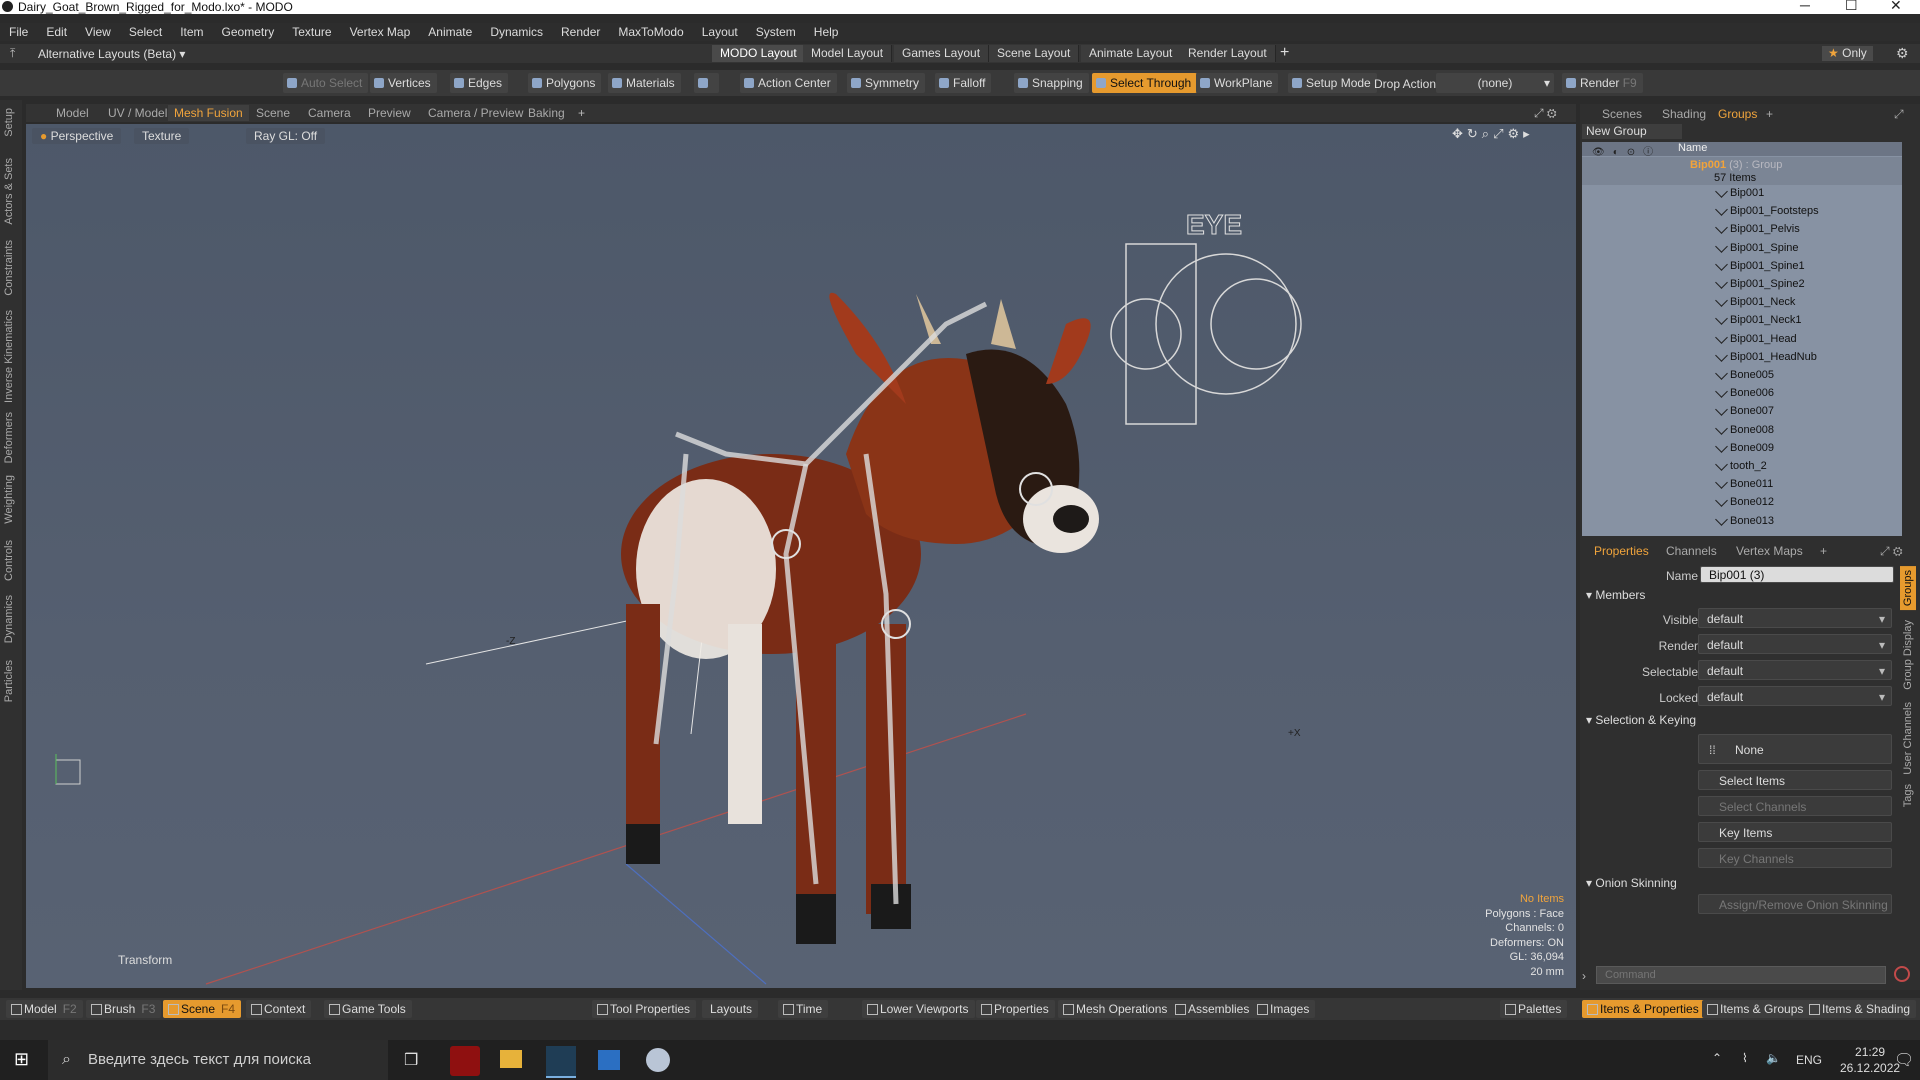 The width and height of the screenshot is (1920, 1080). I want to click on menu-maxtomodo: MaxToModo, so click(650, 32).